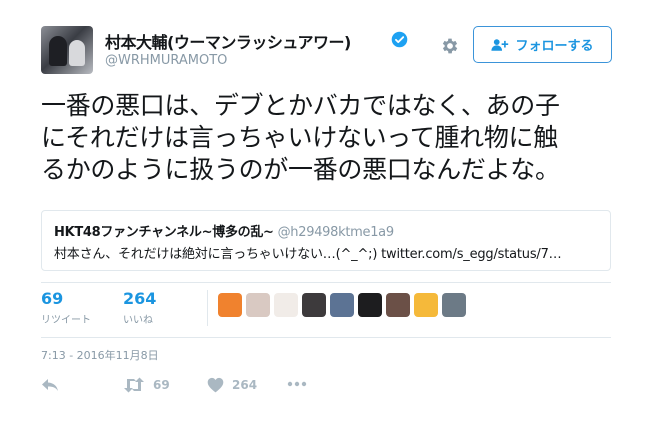  I want to click on retweet-label: リツイート, so click(66, 320).